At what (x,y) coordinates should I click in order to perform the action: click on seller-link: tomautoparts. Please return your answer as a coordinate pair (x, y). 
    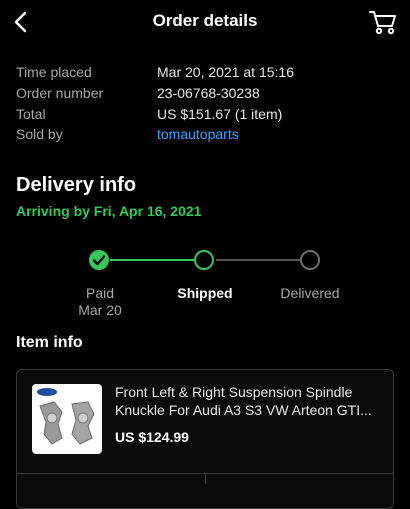
    Looking at the image, I should click on (198, 134).